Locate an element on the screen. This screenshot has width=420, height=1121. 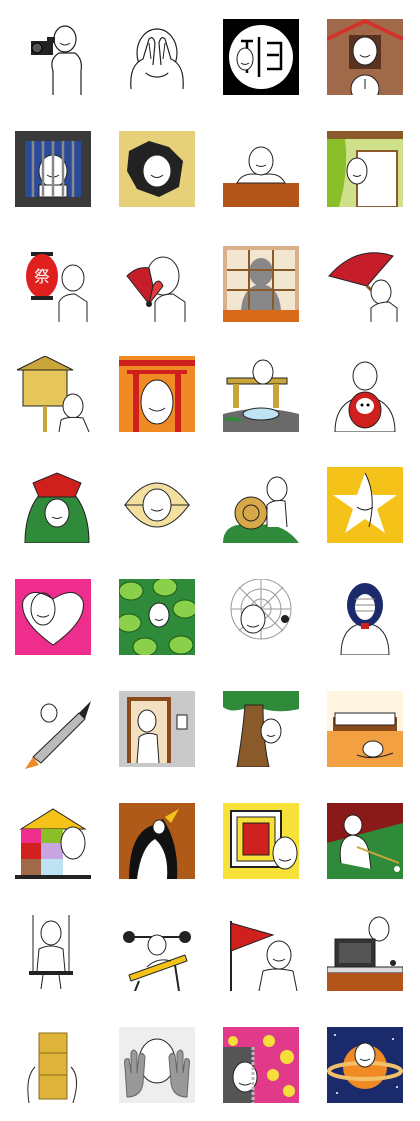
wall-hole-sticker is located at coordinates (157, 169).